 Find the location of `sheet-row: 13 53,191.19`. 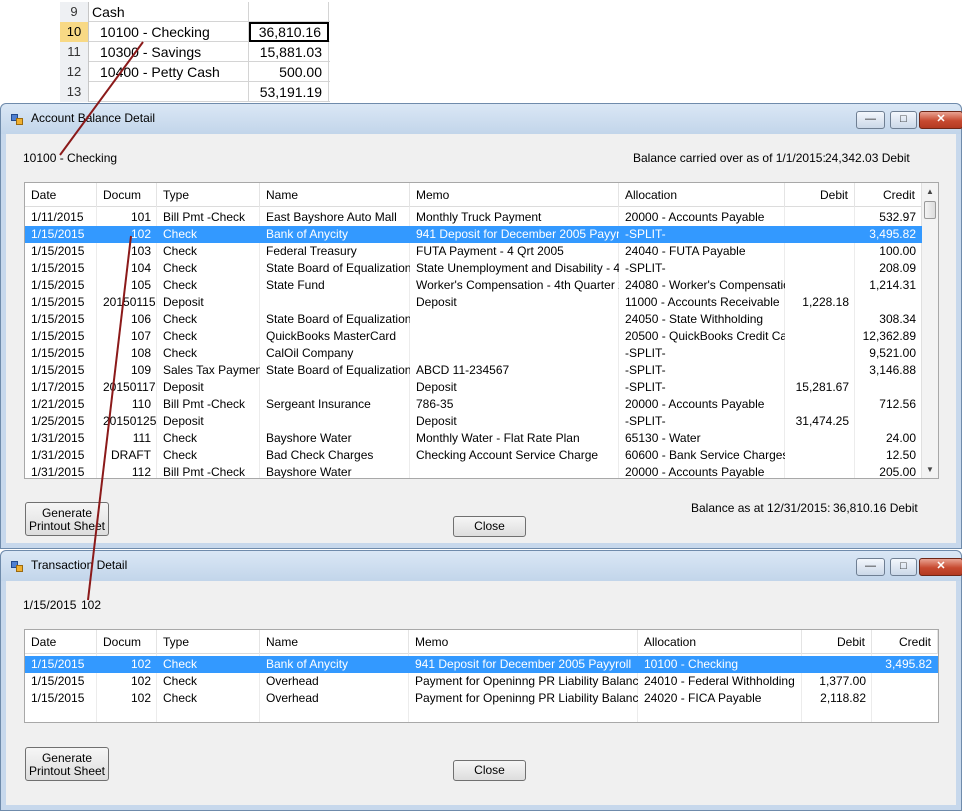

sheet-row: 13 53,191.19 is located at coordinates (195, 92).